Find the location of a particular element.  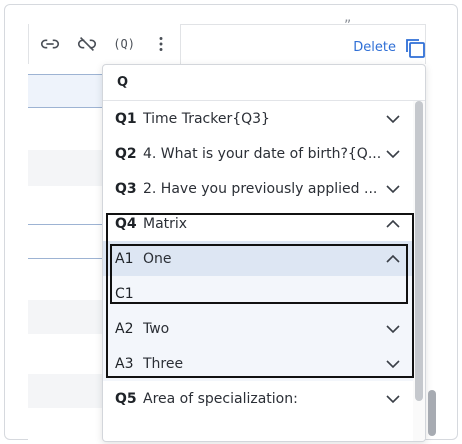

item-code: A1 is located at coordinates (124, 258).